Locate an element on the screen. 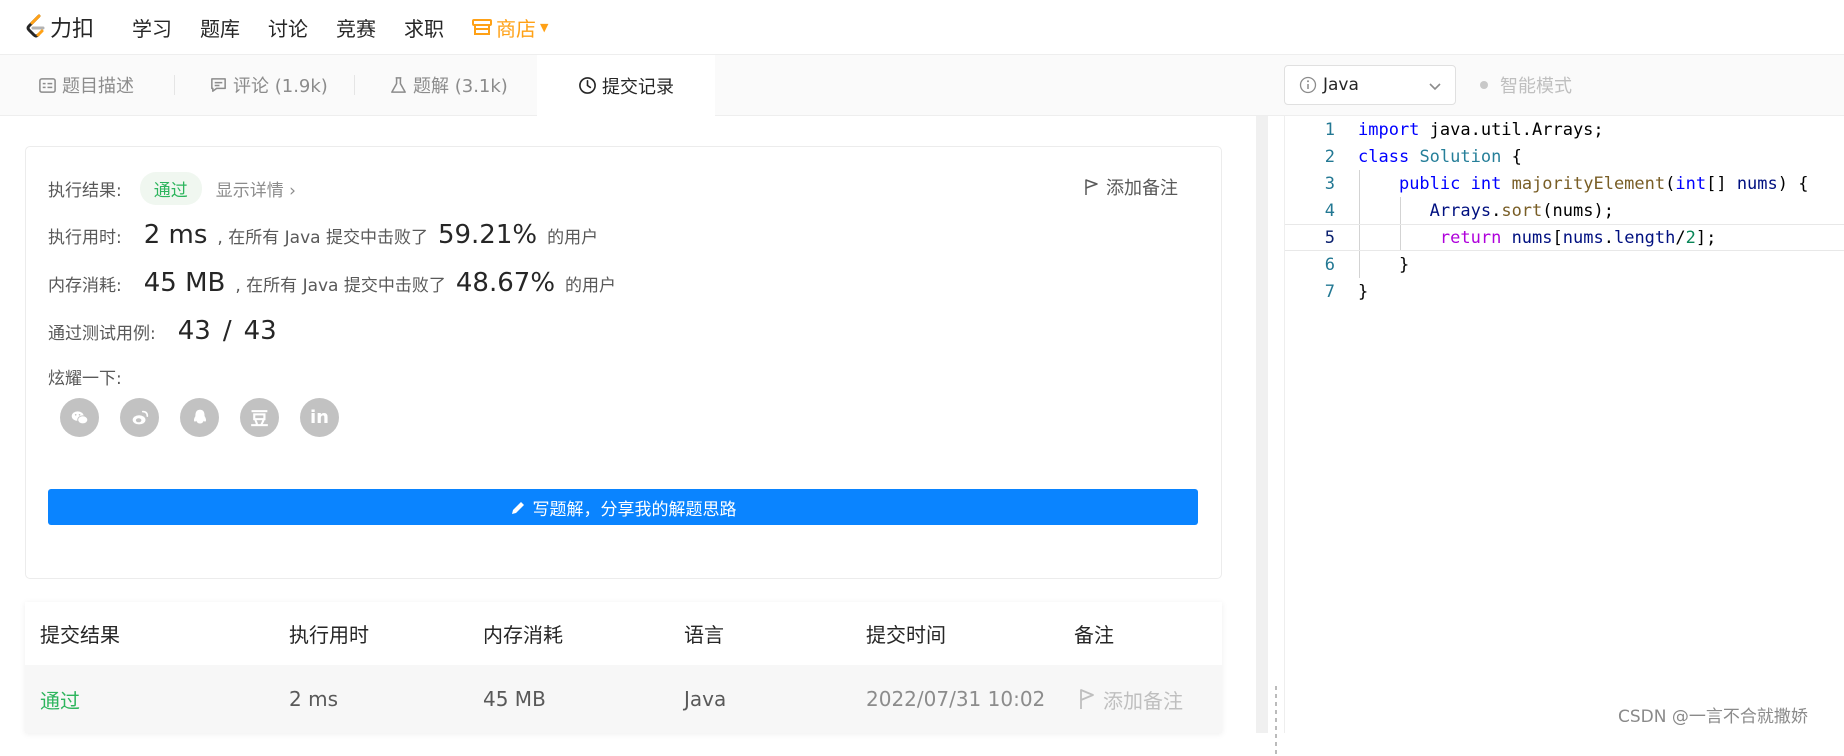  table-header: 提交结果 执行用时 内存消耗 语言 提交时间 备注 is located at coordinates (623, 633).